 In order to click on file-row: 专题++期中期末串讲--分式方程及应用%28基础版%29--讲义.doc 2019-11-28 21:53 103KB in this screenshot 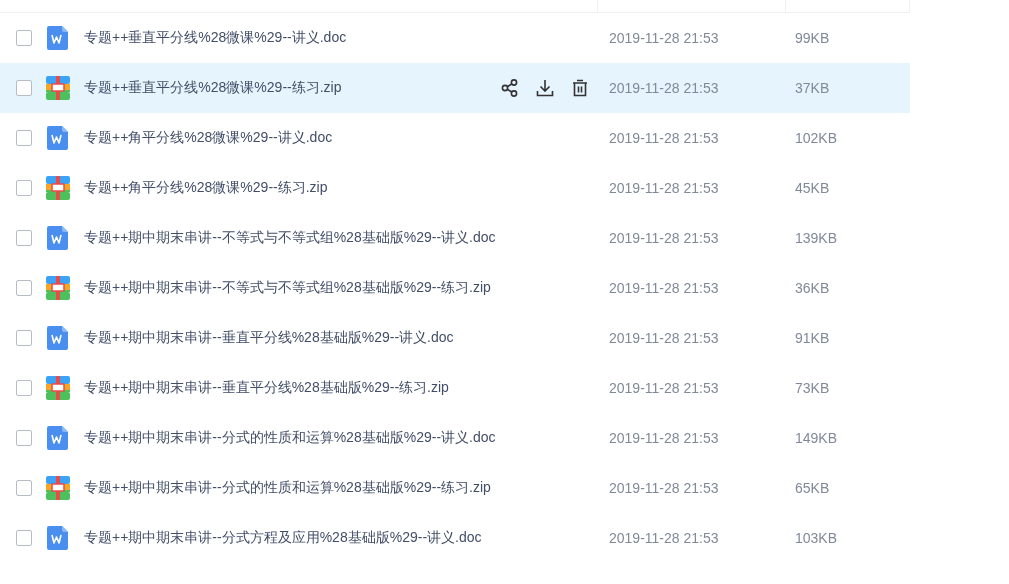, I will do `click(455, 538)`.